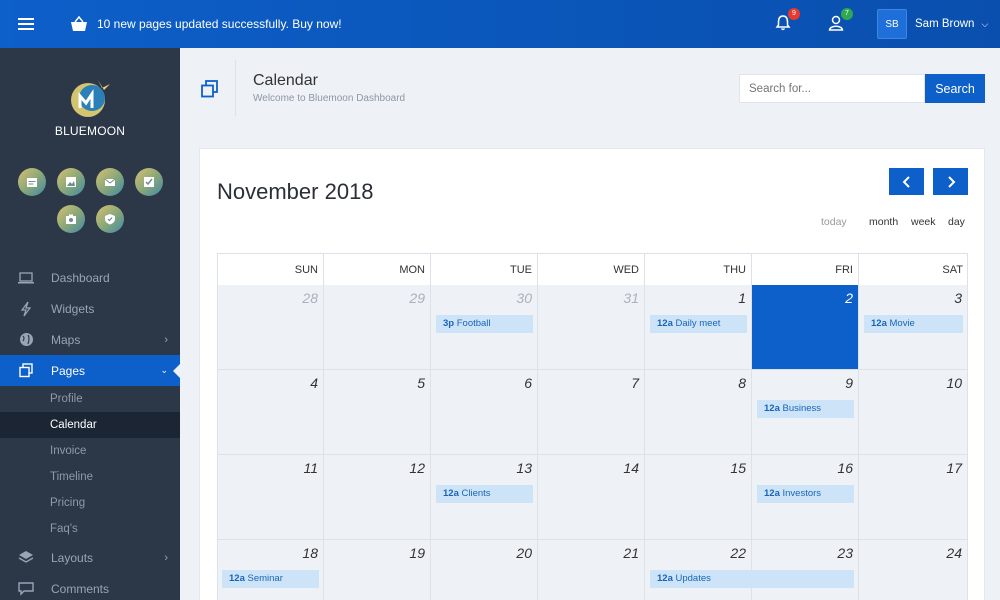 Image resolution: width=1000 pixels, height=600 pixels. I want to click on day-number: 28, so click(310, 298).